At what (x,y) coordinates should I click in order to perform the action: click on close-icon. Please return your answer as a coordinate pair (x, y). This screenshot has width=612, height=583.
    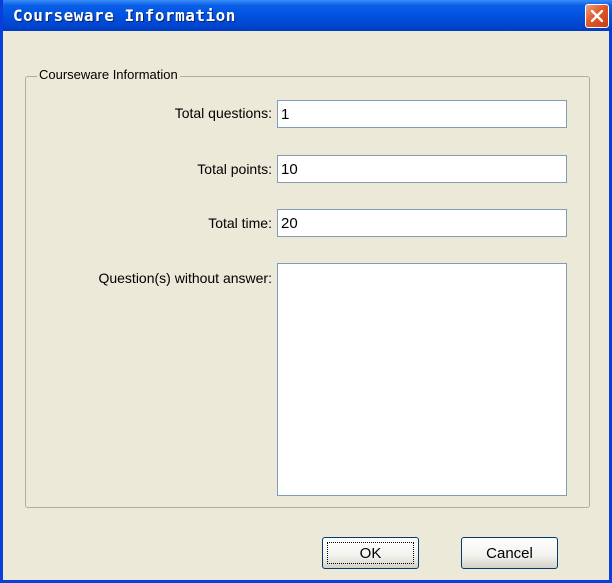
    Looking at the image, I should click on (597, 16).